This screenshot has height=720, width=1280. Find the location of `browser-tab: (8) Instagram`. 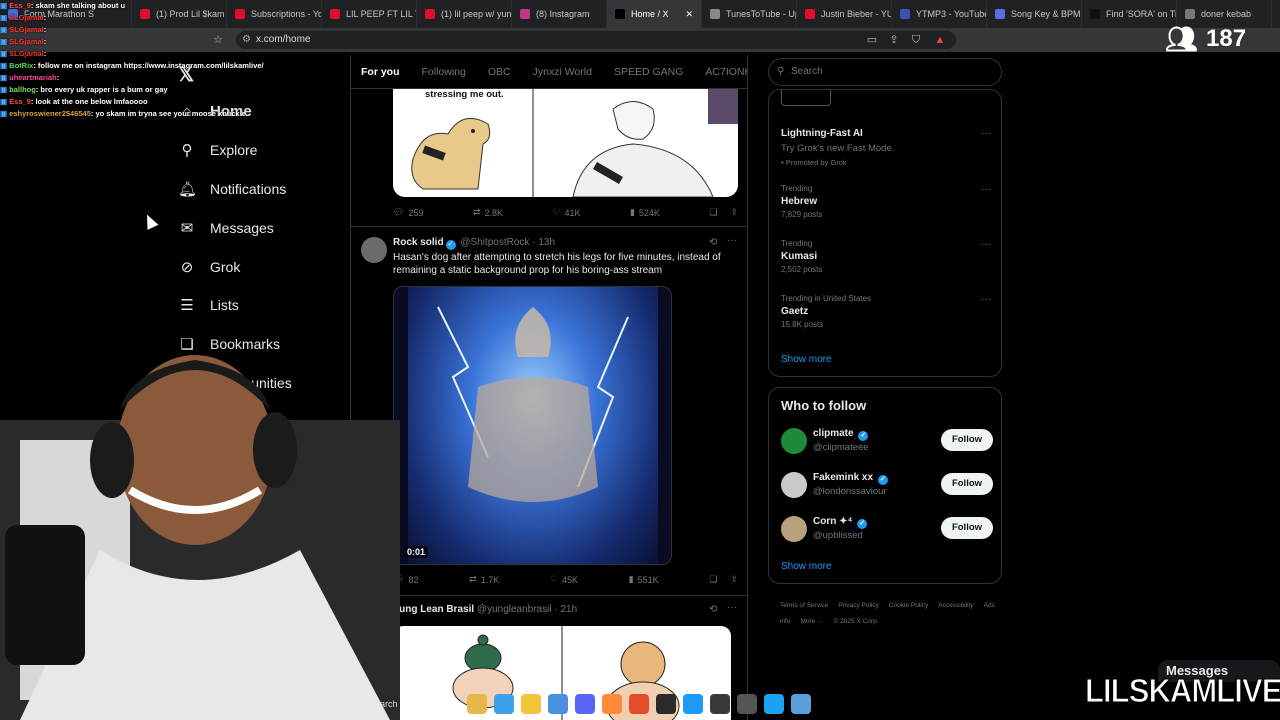

browser-tab: (8) Instagram is located at coordinates (559, 14).